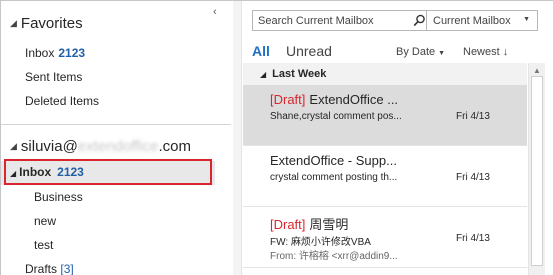  Describe the element at coordinates (261, 51) in the screenshot. I see `tab-all: All` at that location.